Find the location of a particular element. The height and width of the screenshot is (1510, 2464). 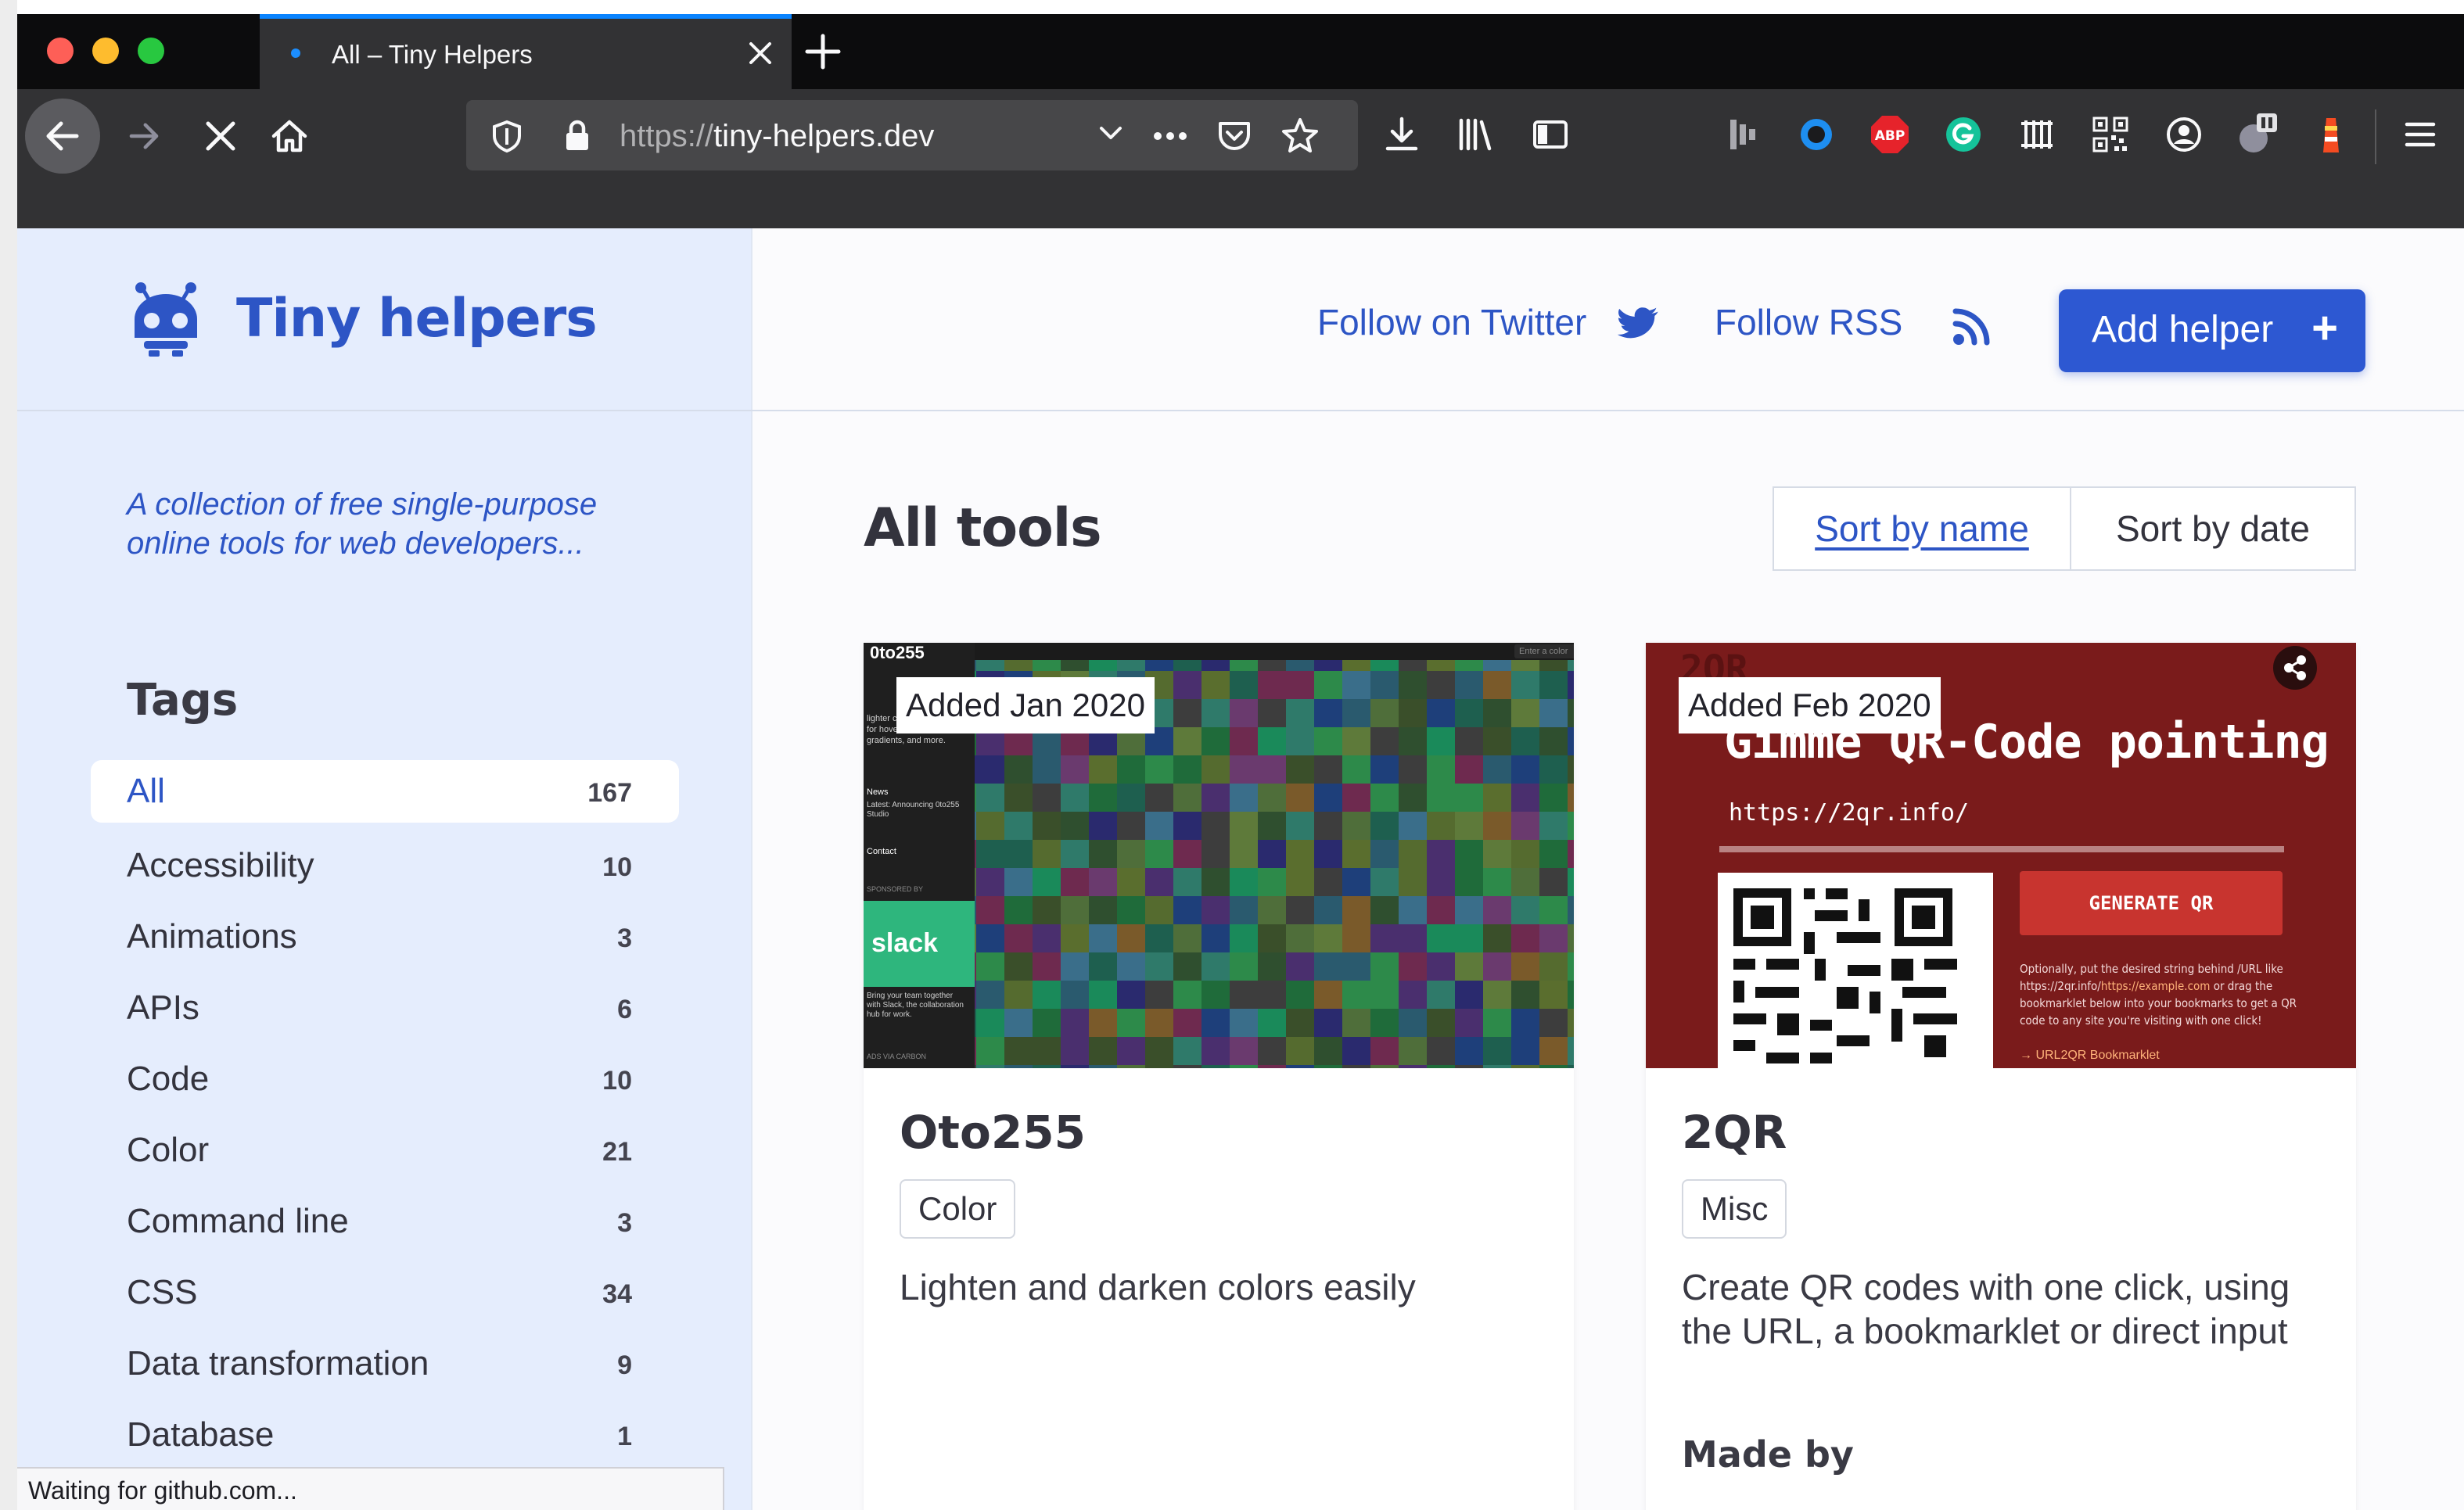

tab-active: All – Tiny Helpers is located at coordinates (526, 51).